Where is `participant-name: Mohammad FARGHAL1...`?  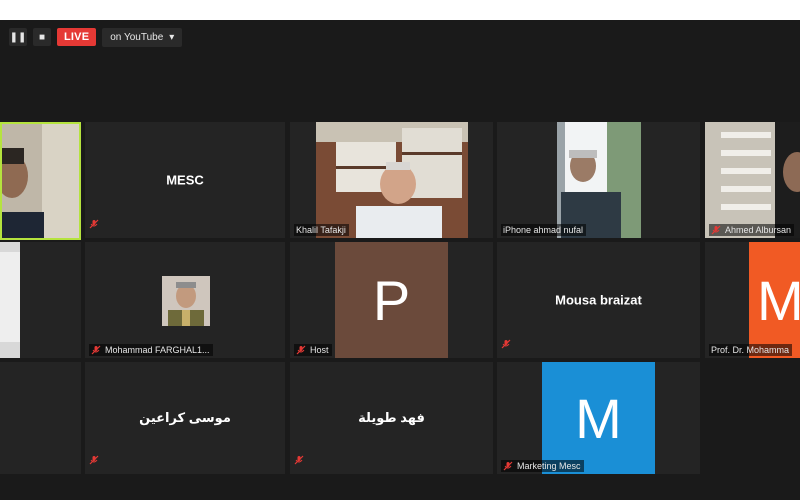
participant-name: Mohammad FARGHAL1... is located at coordinates (157, 350).